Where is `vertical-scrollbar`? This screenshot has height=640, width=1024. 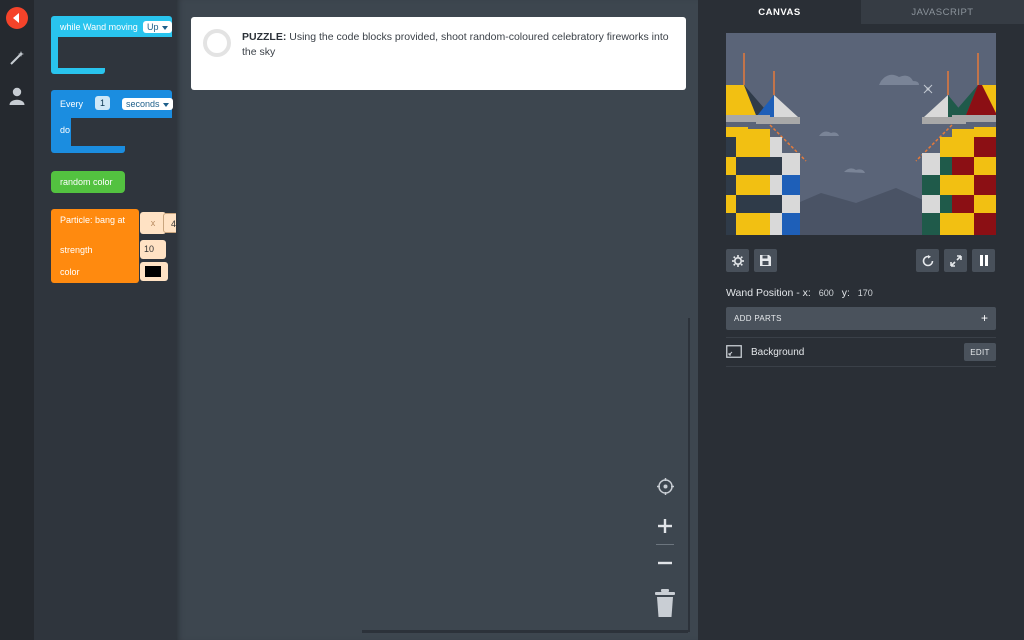
vertical-scrollbar is located at coordinates (689, 475).